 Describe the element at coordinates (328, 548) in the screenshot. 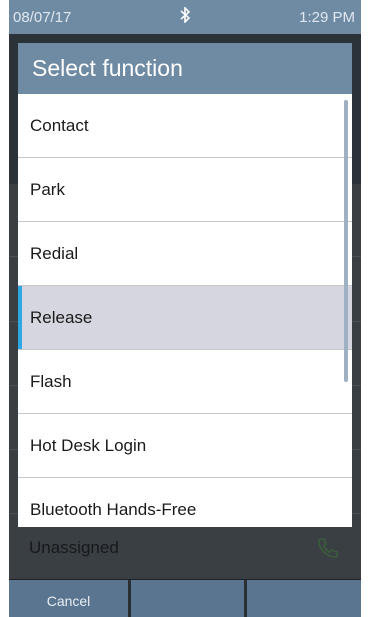

I see `phone-icon` at that location.